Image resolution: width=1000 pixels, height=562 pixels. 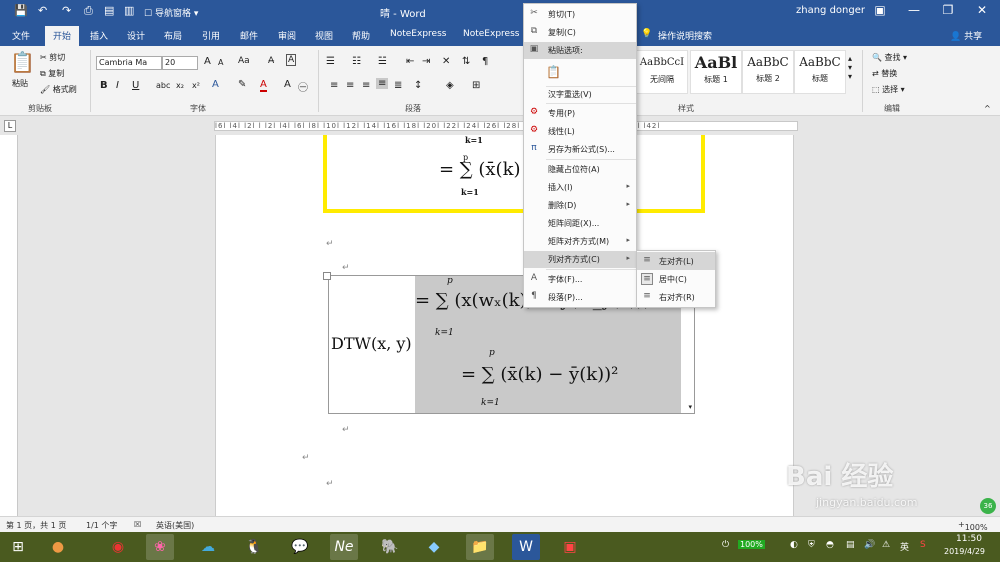 I want to click on submenu-item-align-right: ≡ 右对齐(R), so click(x=676, y=297).